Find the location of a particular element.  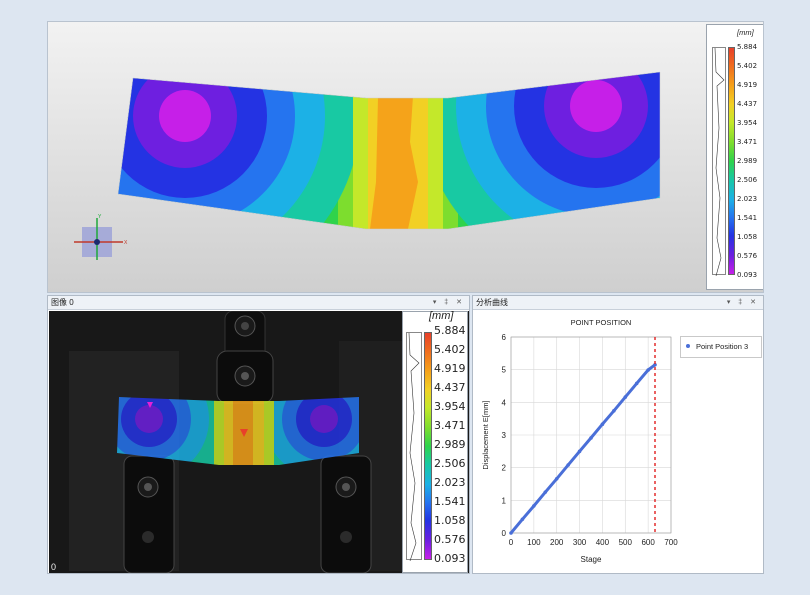

series-line is located at coordinates (583, 449).